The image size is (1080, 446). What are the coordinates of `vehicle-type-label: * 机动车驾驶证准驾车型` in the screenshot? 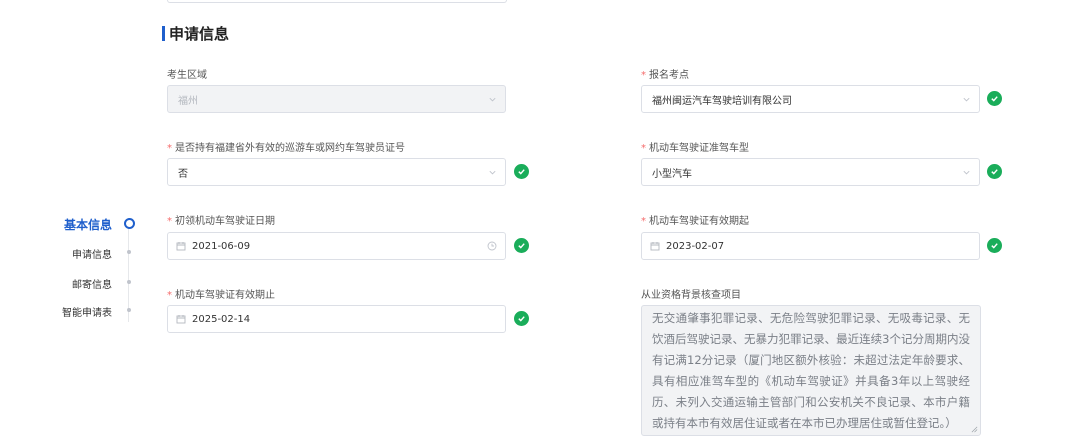 It's located at (695, 148).